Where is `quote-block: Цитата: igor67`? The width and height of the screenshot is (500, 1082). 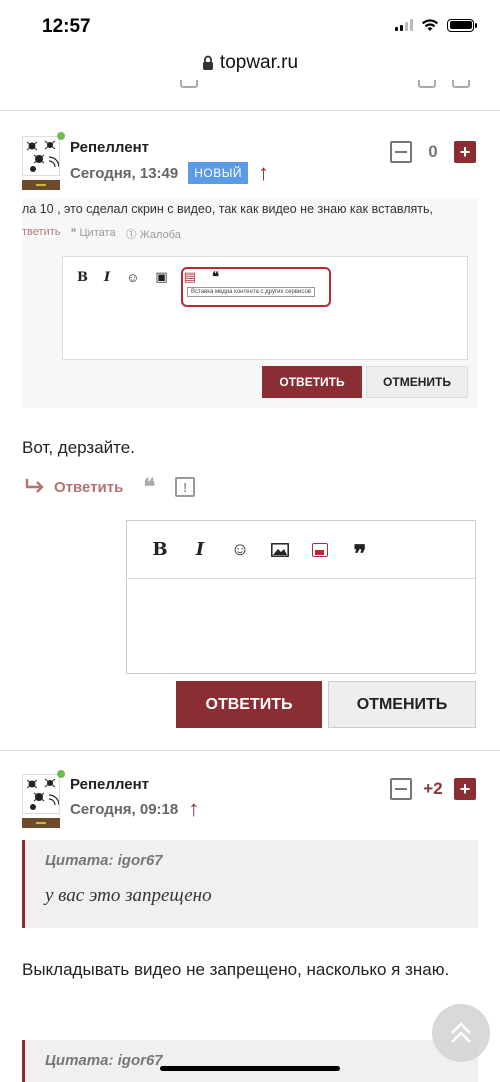 quote-block: Цитата: igor67 is located at coordinates (250, 1061).